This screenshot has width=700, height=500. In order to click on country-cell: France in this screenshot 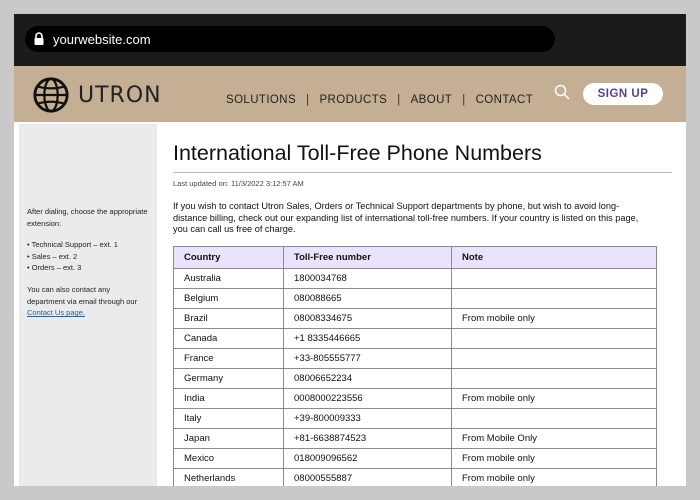, I will do `click(228, 358)`.